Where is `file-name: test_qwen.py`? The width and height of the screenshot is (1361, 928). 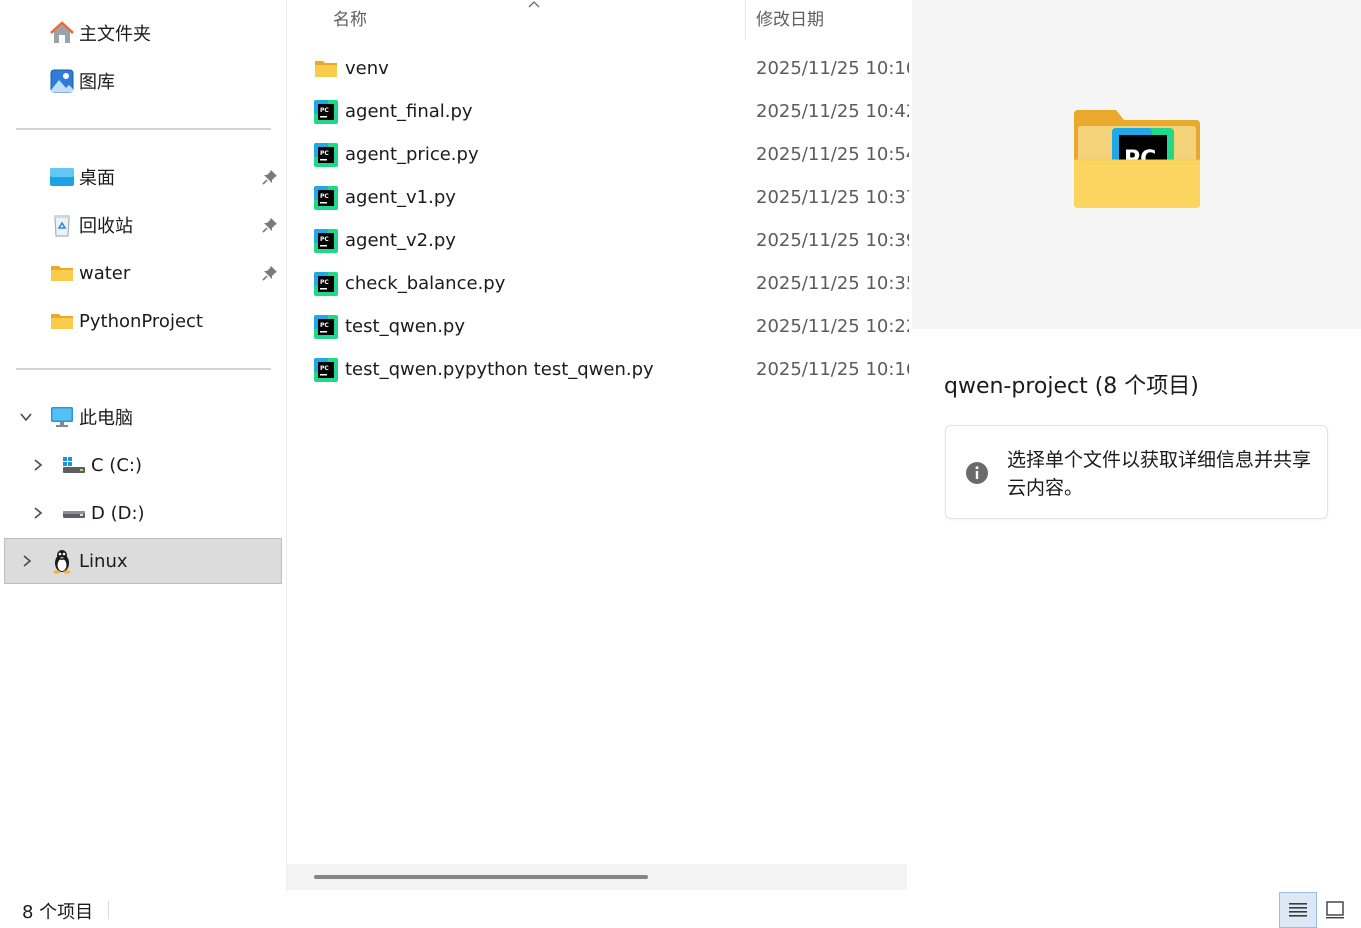
file-name: test_qwen.py is located at coordinates (405, 326).